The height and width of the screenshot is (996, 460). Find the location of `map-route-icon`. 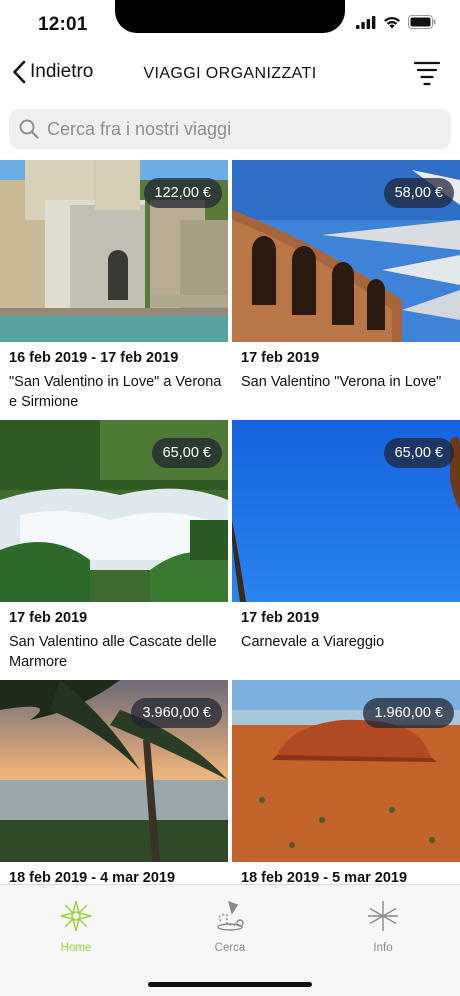

map-route-icon is located at coordinates (230, 915).